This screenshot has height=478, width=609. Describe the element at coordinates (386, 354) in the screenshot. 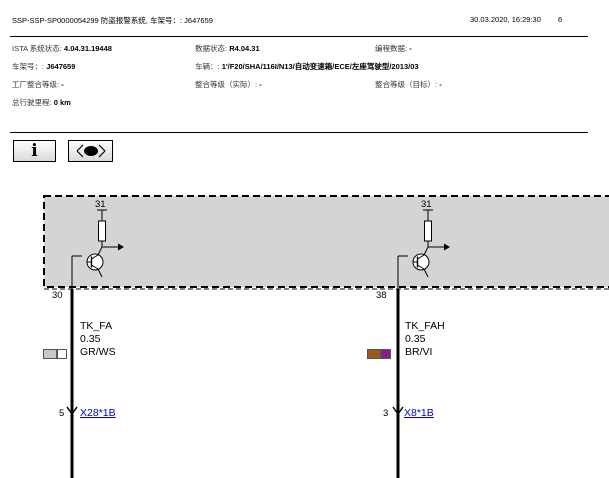

I see `right-color-swatch-secondary` at that location.